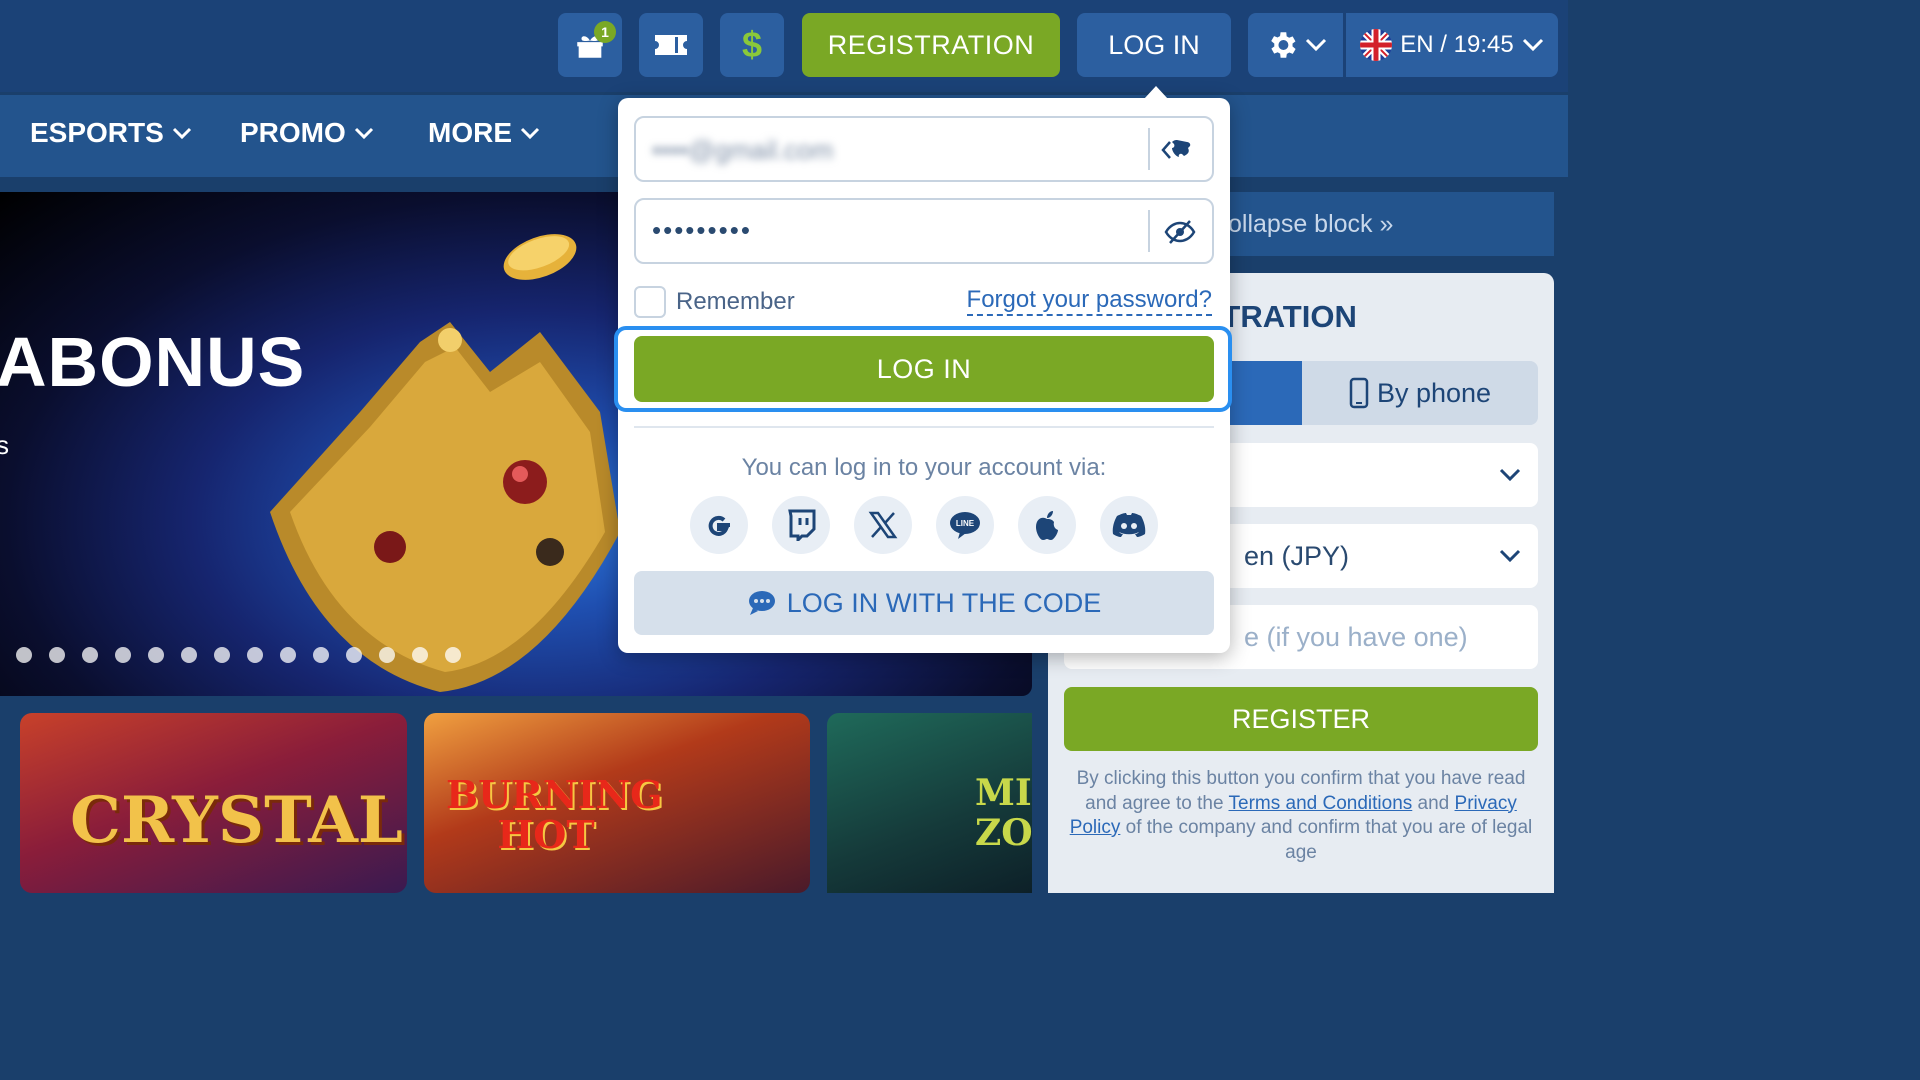  What do you see at coordinates (924, 525) in the screenshot?
I see `social-login-buttons: LINE` at bounding box center [924, 525].